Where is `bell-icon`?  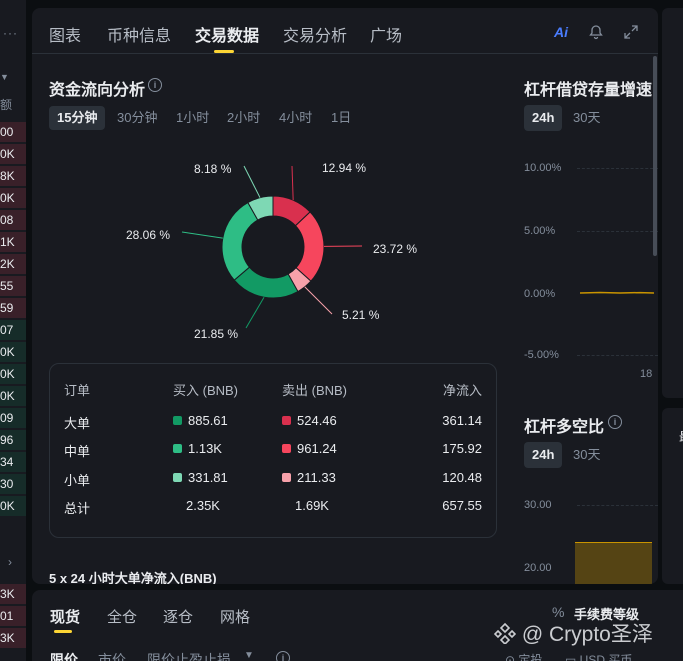
bell-icon is located at coordinates (596, 32).